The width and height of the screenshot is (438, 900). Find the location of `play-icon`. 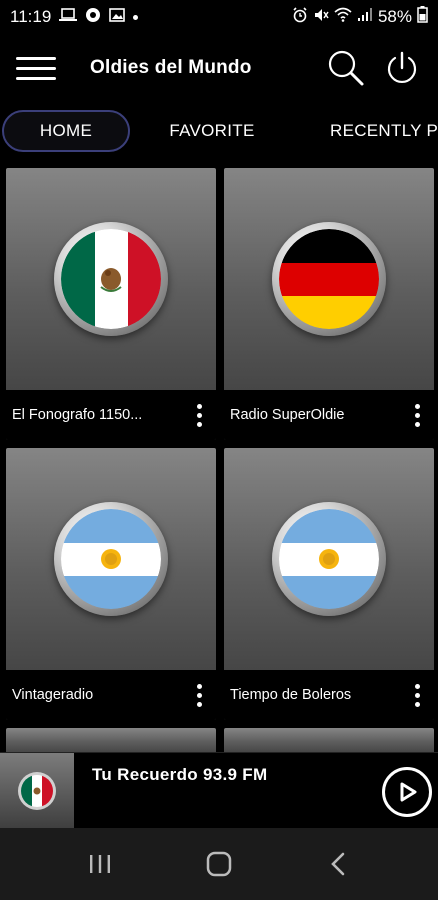

play-icon is located at coordinates (407, 792).